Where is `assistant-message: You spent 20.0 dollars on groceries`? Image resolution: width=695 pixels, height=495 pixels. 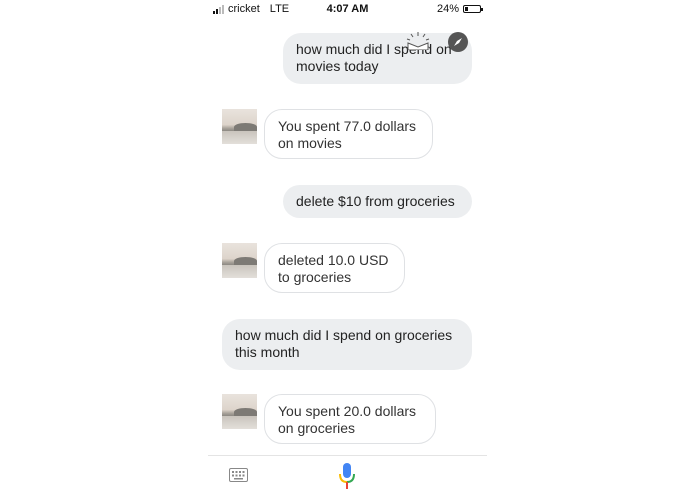
assistant-message: You spent 20.0 dollars on groceries is located at coordinates (350, 419).